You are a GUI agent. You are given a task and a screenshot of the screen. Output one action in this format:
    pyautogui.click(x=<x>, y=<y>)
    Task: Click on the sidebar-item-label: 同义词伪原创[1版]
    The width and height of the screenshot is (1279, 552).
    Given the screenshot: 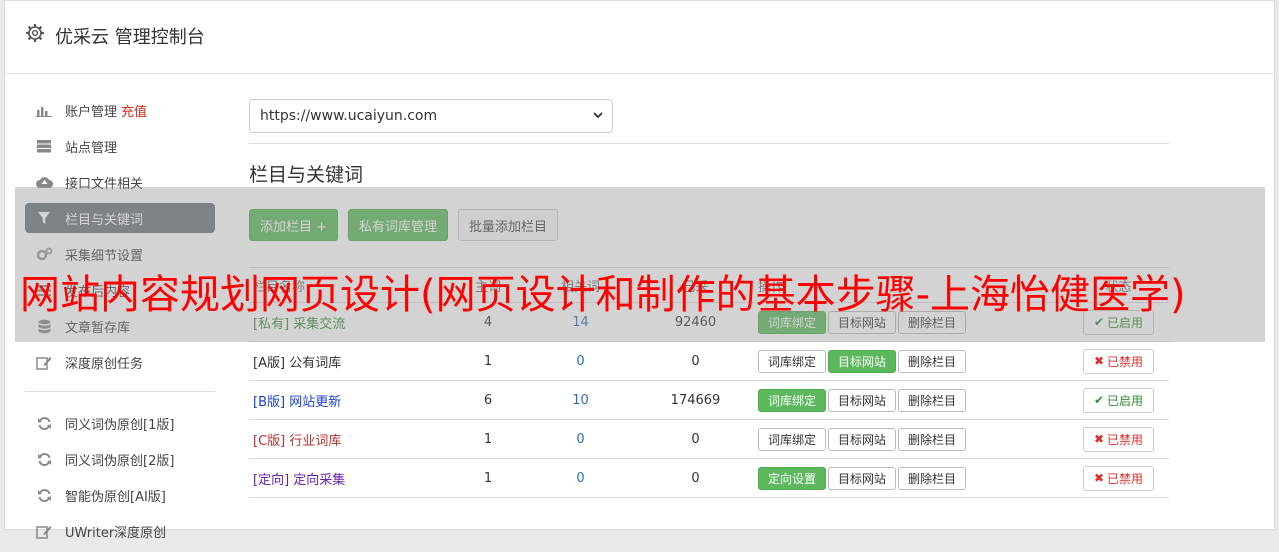 What is the action you would take?
    pyautogui.click(x=120, y=425)
    